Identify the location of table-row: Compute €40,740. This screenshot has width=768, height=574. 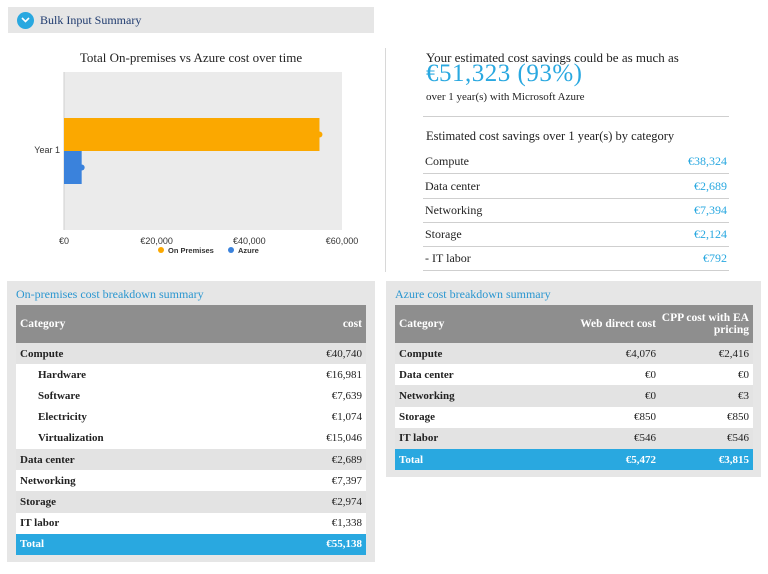
(191, 354).